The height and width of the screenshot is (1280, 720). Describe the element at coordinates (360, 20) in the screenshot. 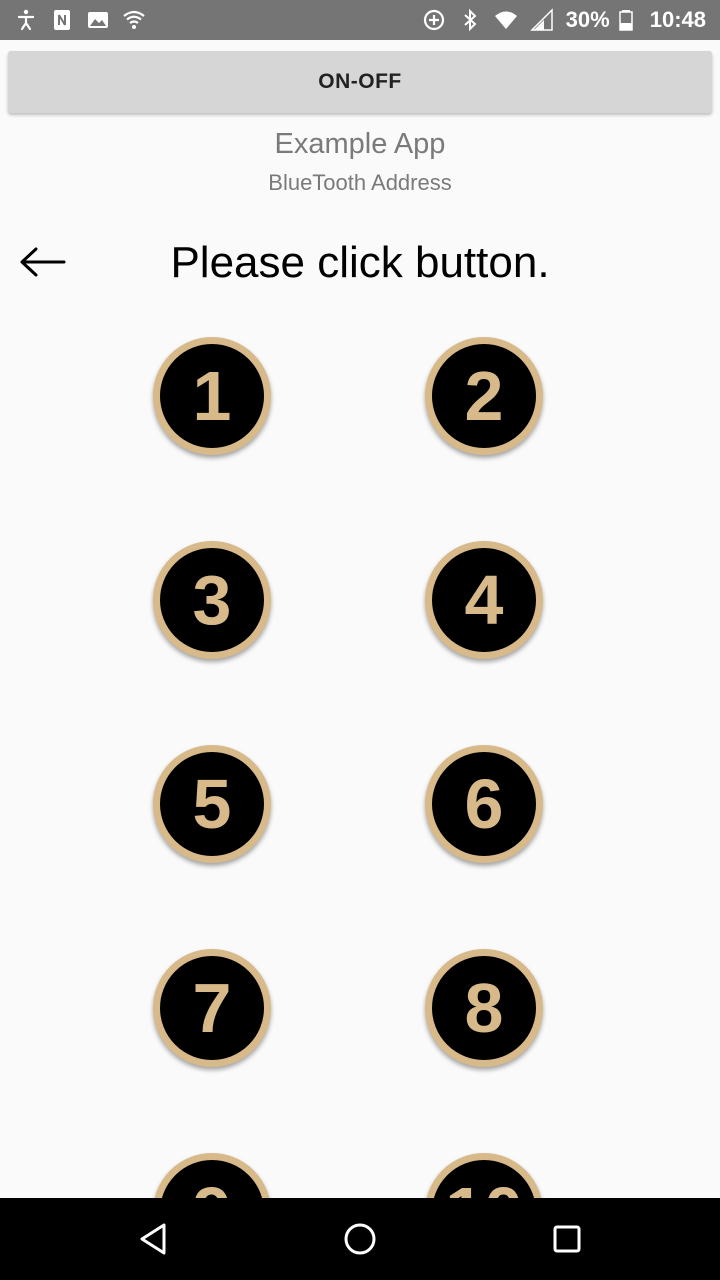

I see `status-bar: 30% 10:48` at that location.